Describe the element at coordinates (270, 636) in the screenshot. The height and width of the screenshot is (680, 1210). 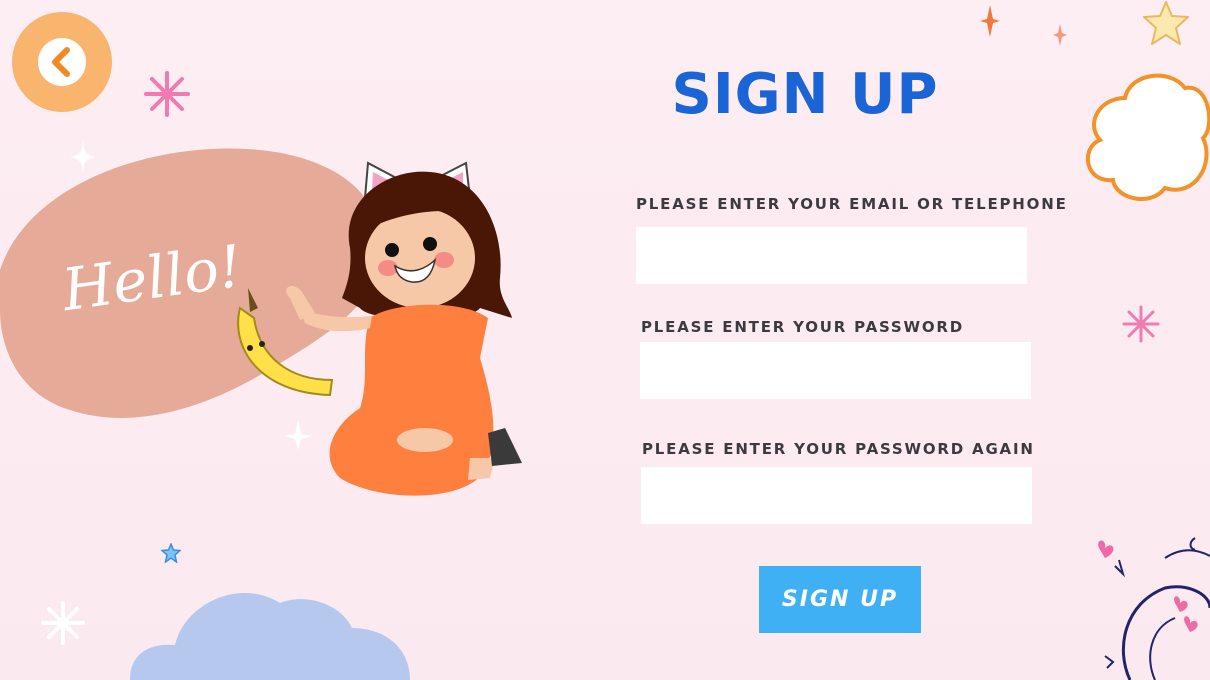
I see `blue-cloud-shape` at that location.